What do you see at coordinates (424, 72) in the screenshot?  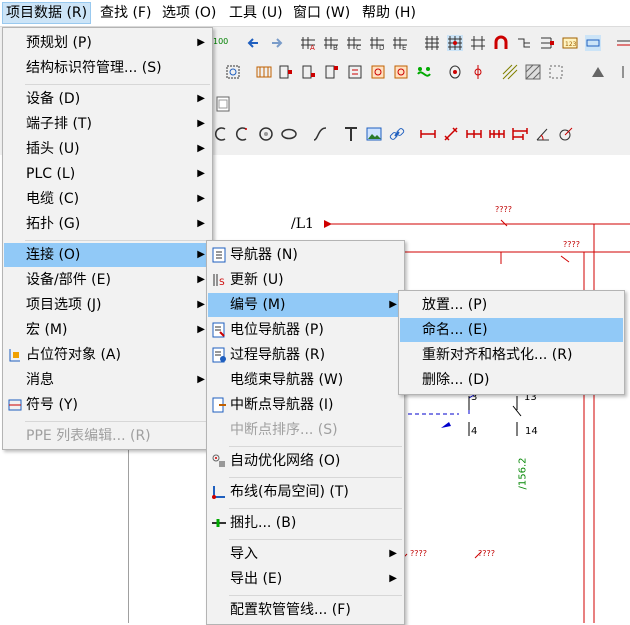 I see `cable-icon` at bounding box center [424, 72].